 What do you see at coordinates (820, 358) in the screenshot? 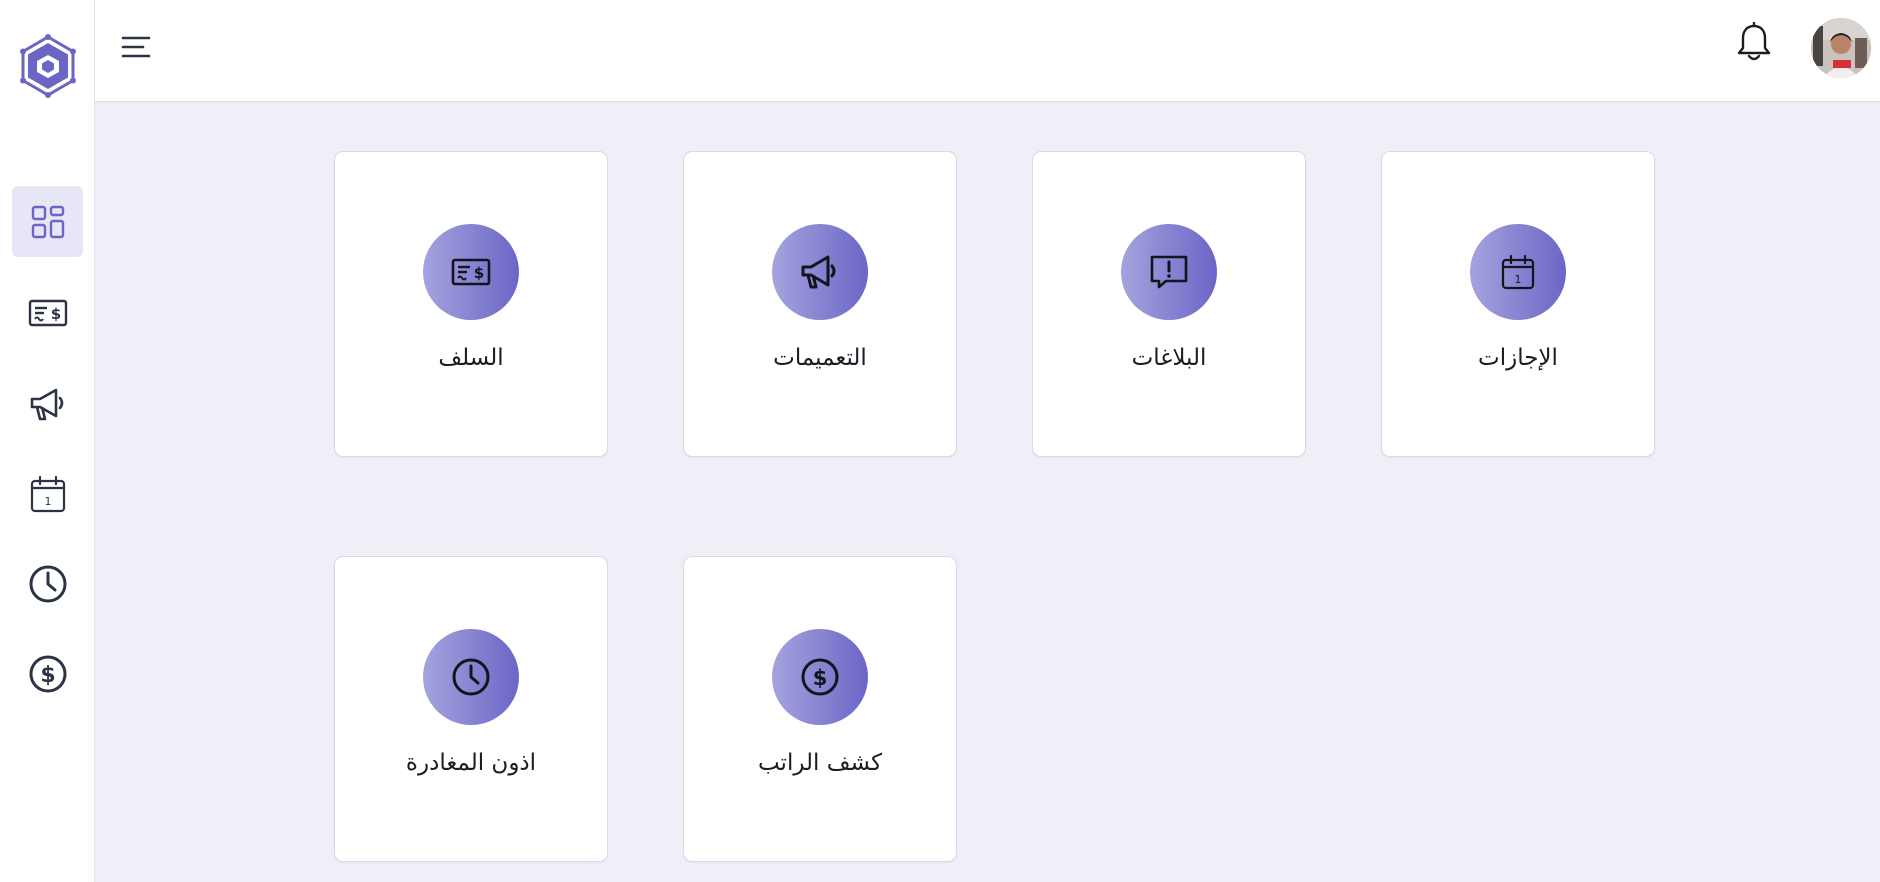
I see `card-label: التعميمات` at bounding box center [820, 358].